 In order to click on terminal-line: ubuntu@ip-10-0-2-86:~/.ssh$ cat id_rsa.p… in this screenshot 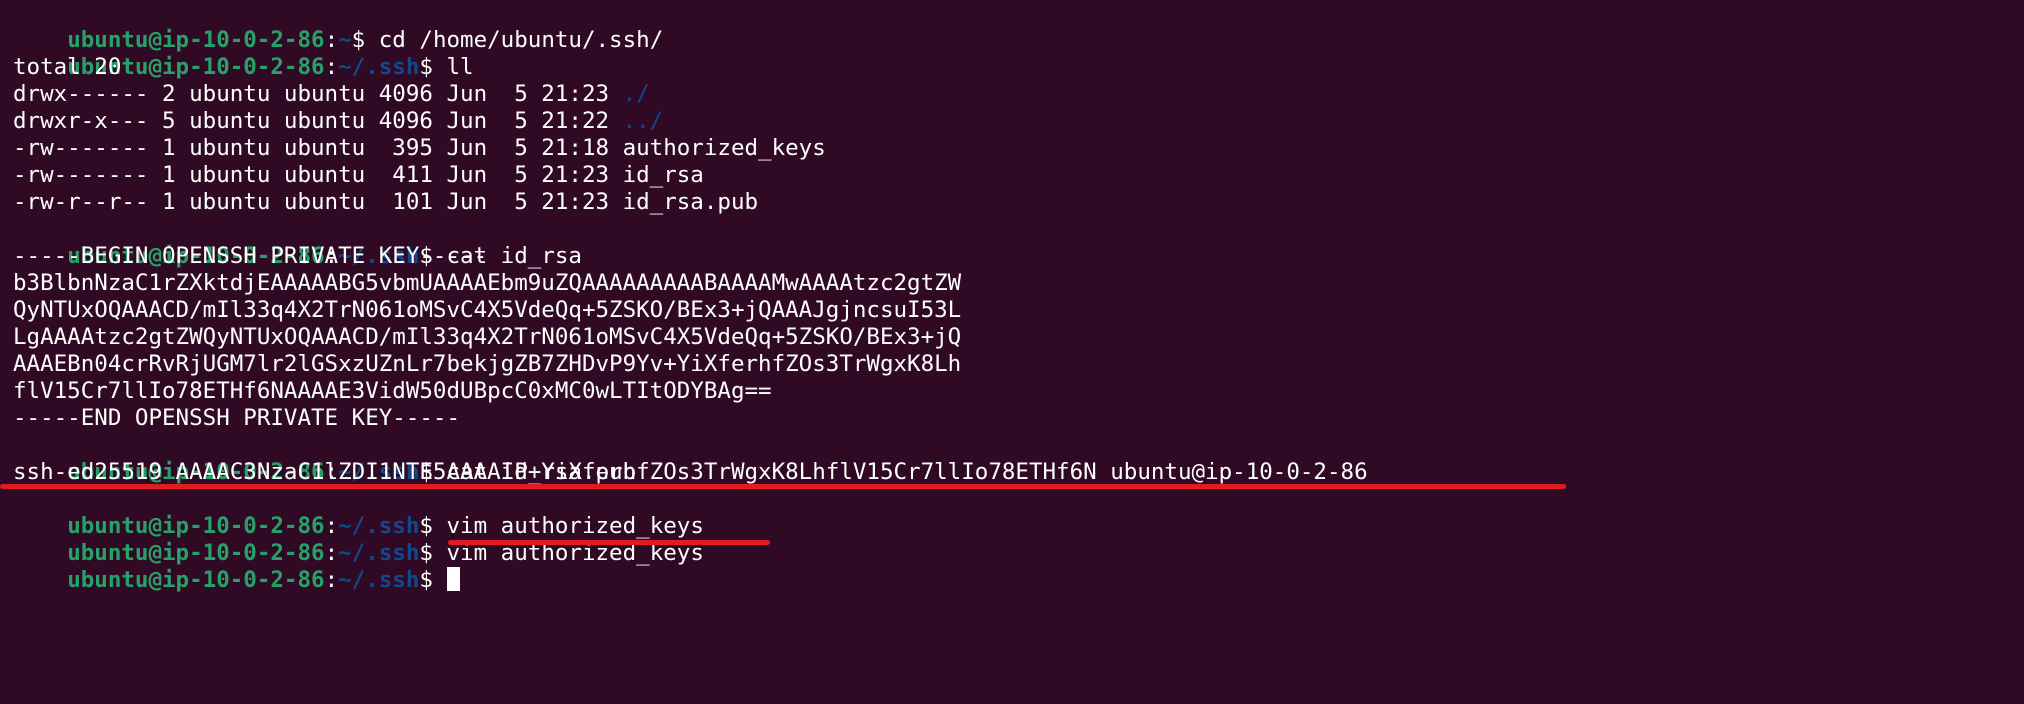, I will do `click(1018, 458)`.